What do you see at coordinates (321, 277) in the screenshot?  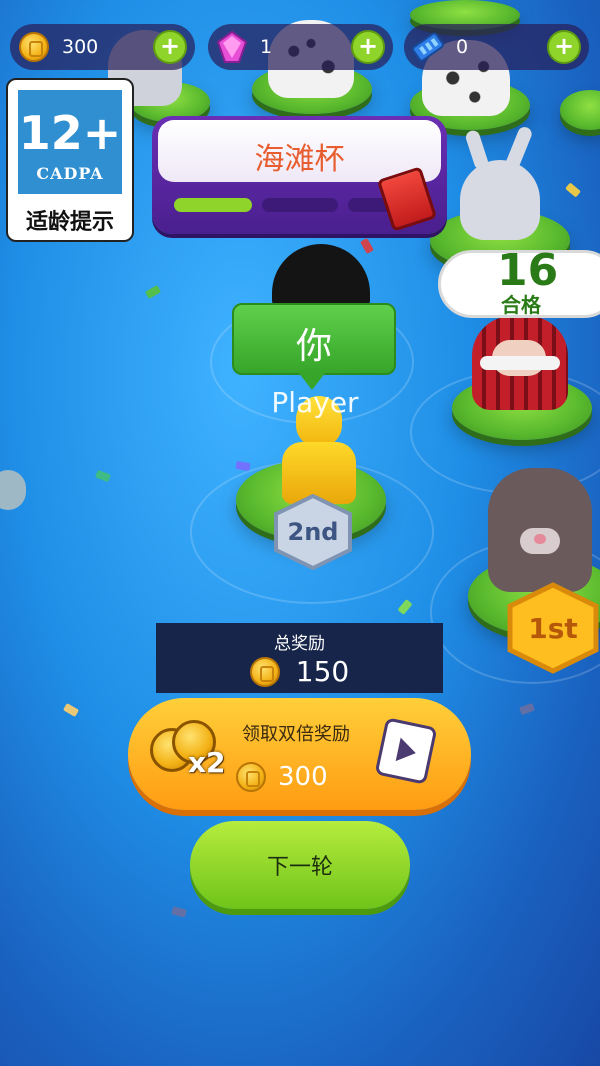 I see `black-hat-character` at bounding box center [321, 277].